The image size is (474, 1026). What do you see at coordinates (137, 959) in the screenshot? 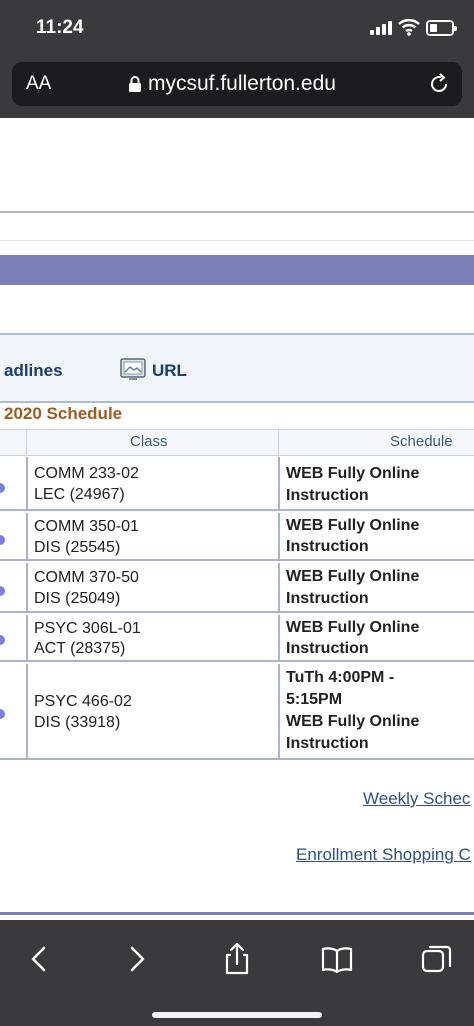
I see `forward-icon` at bounding box center [137, 959].